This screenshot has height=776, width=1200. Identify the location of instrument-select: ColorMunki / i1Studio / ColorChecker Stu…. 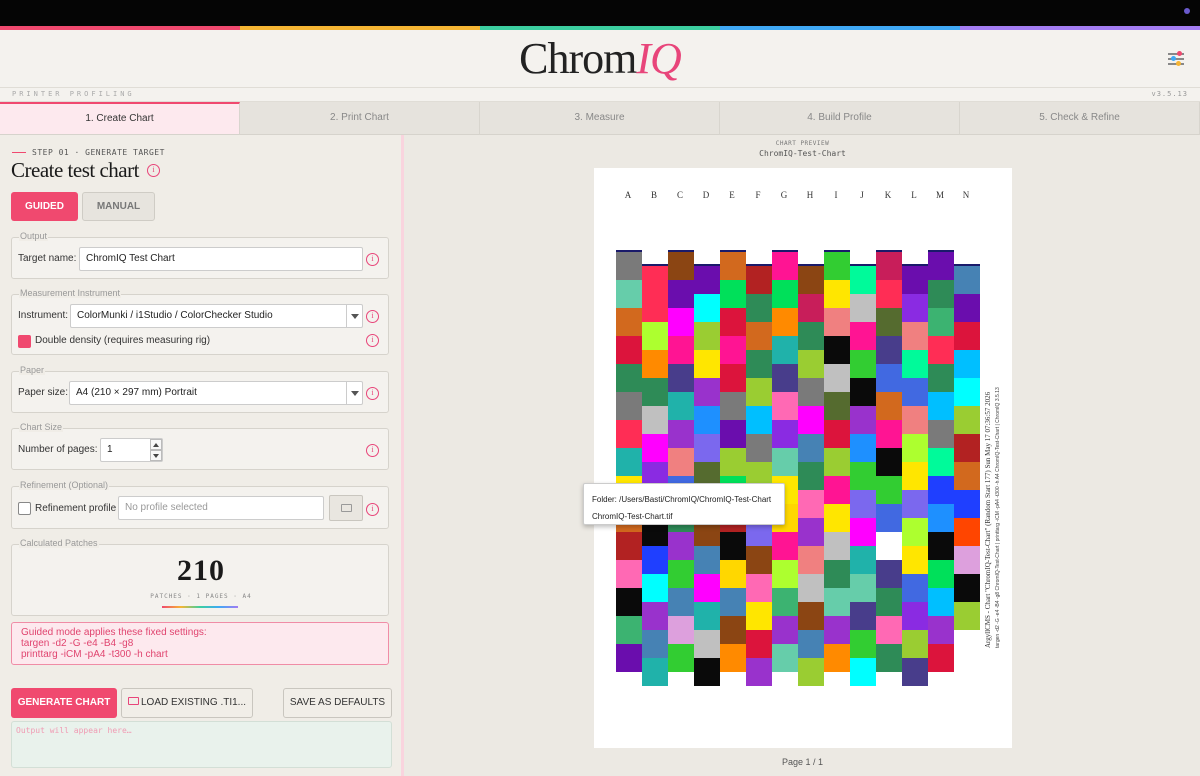
(216, 316).